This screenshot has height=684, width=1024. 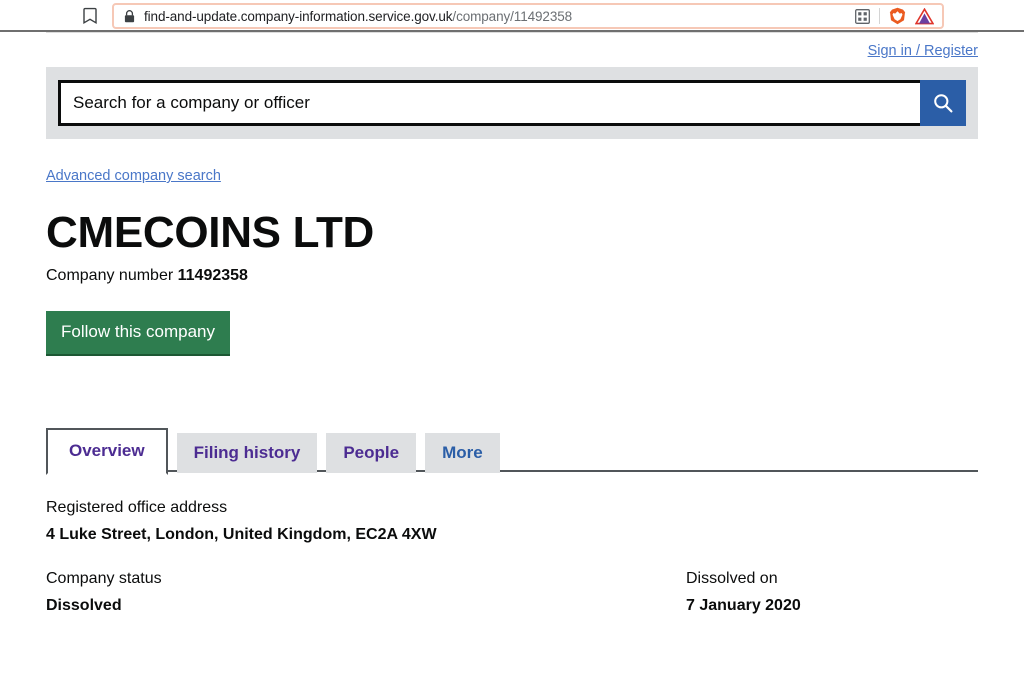 What do you see at coordinates (512, 276) in the screenshot?
I see `company-number: Company number 11492358` at bounding box center [512, 276].